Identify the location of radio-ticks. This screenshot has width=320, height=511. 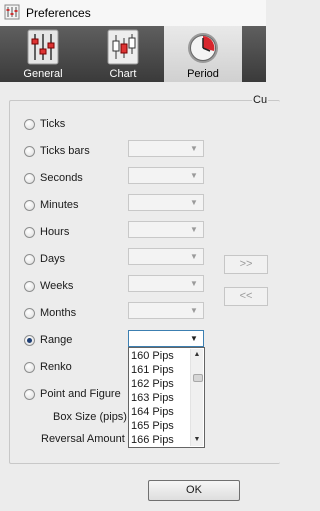
(29, 124).